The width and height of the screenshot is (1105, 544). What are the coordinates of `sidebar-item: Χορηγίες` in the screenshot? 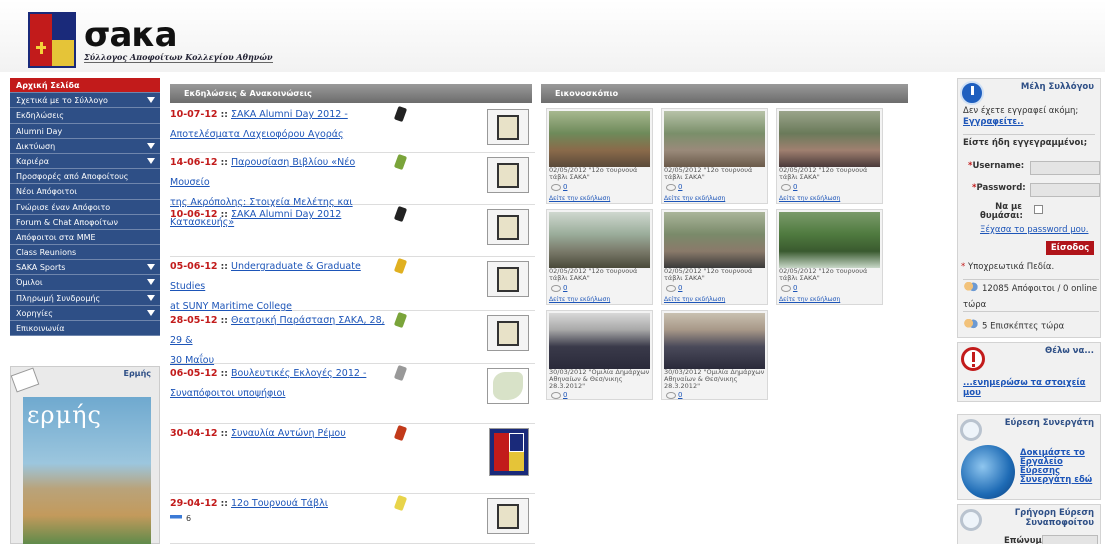 It's located at (85, 313).